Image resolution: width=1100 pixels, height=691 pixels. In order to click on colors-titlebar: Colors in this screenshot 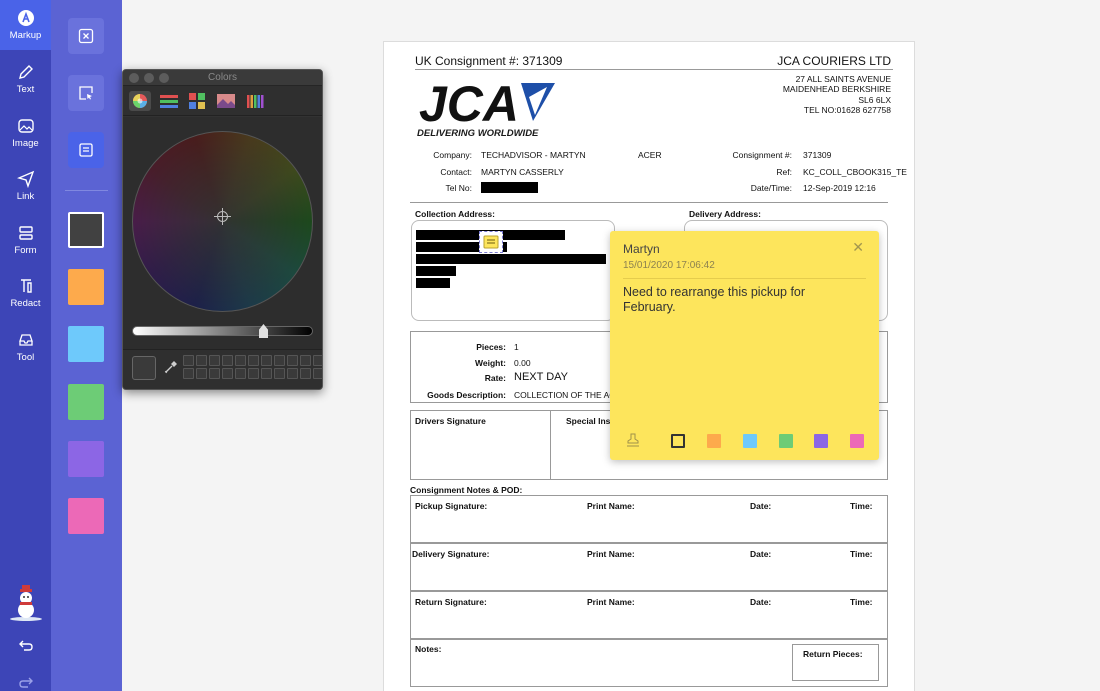, I will do `click(222, 78)`.